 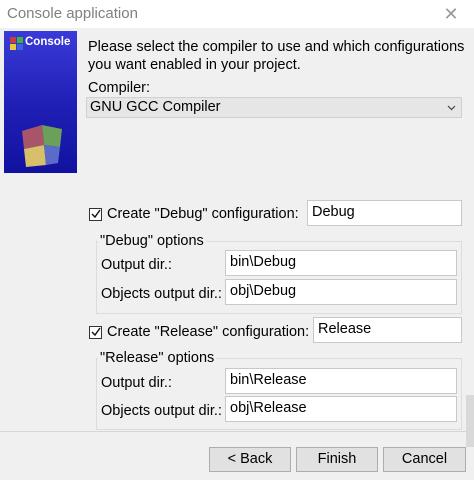 I want to click on debug-output-label: Output dir.:, so click(x=136, y=265).